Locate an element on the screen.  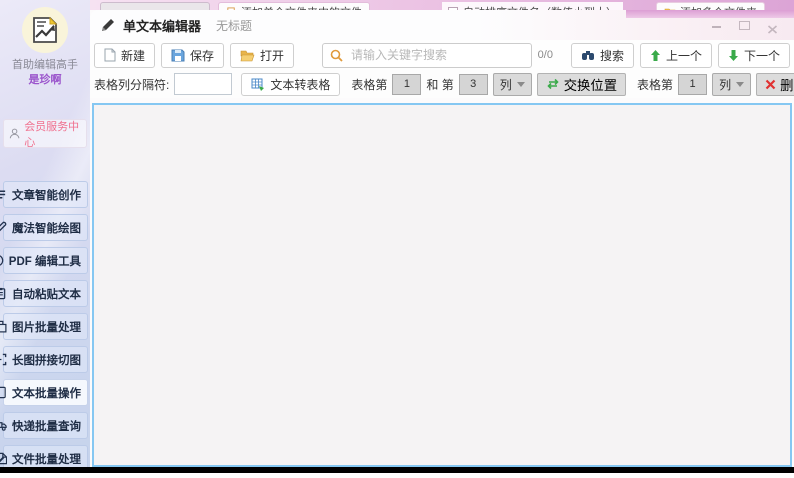
close-icon is located at coordinates (772, 29).